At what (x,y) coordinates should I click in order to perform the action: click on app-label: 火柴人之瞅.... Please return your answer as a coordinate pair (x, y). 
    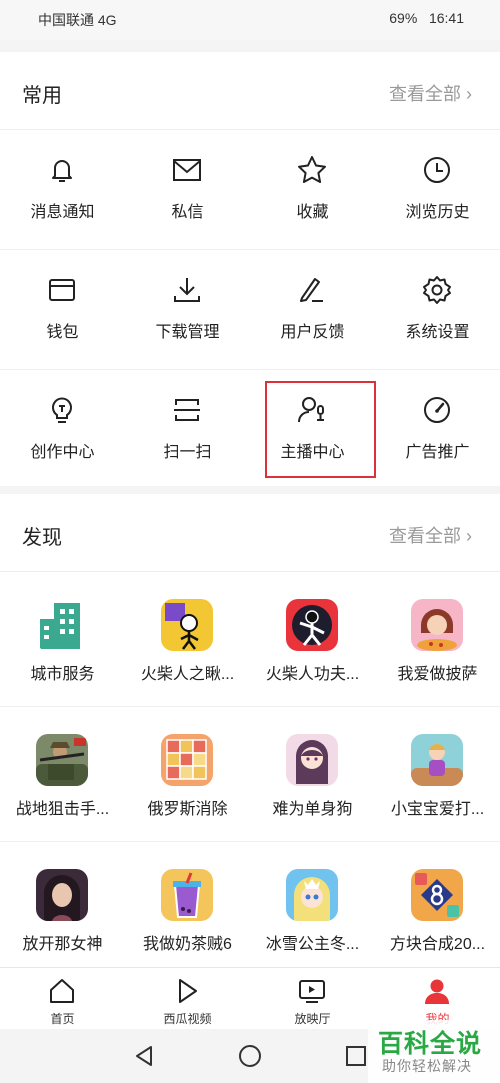
    Looking at the image, I should click on (187, 674).